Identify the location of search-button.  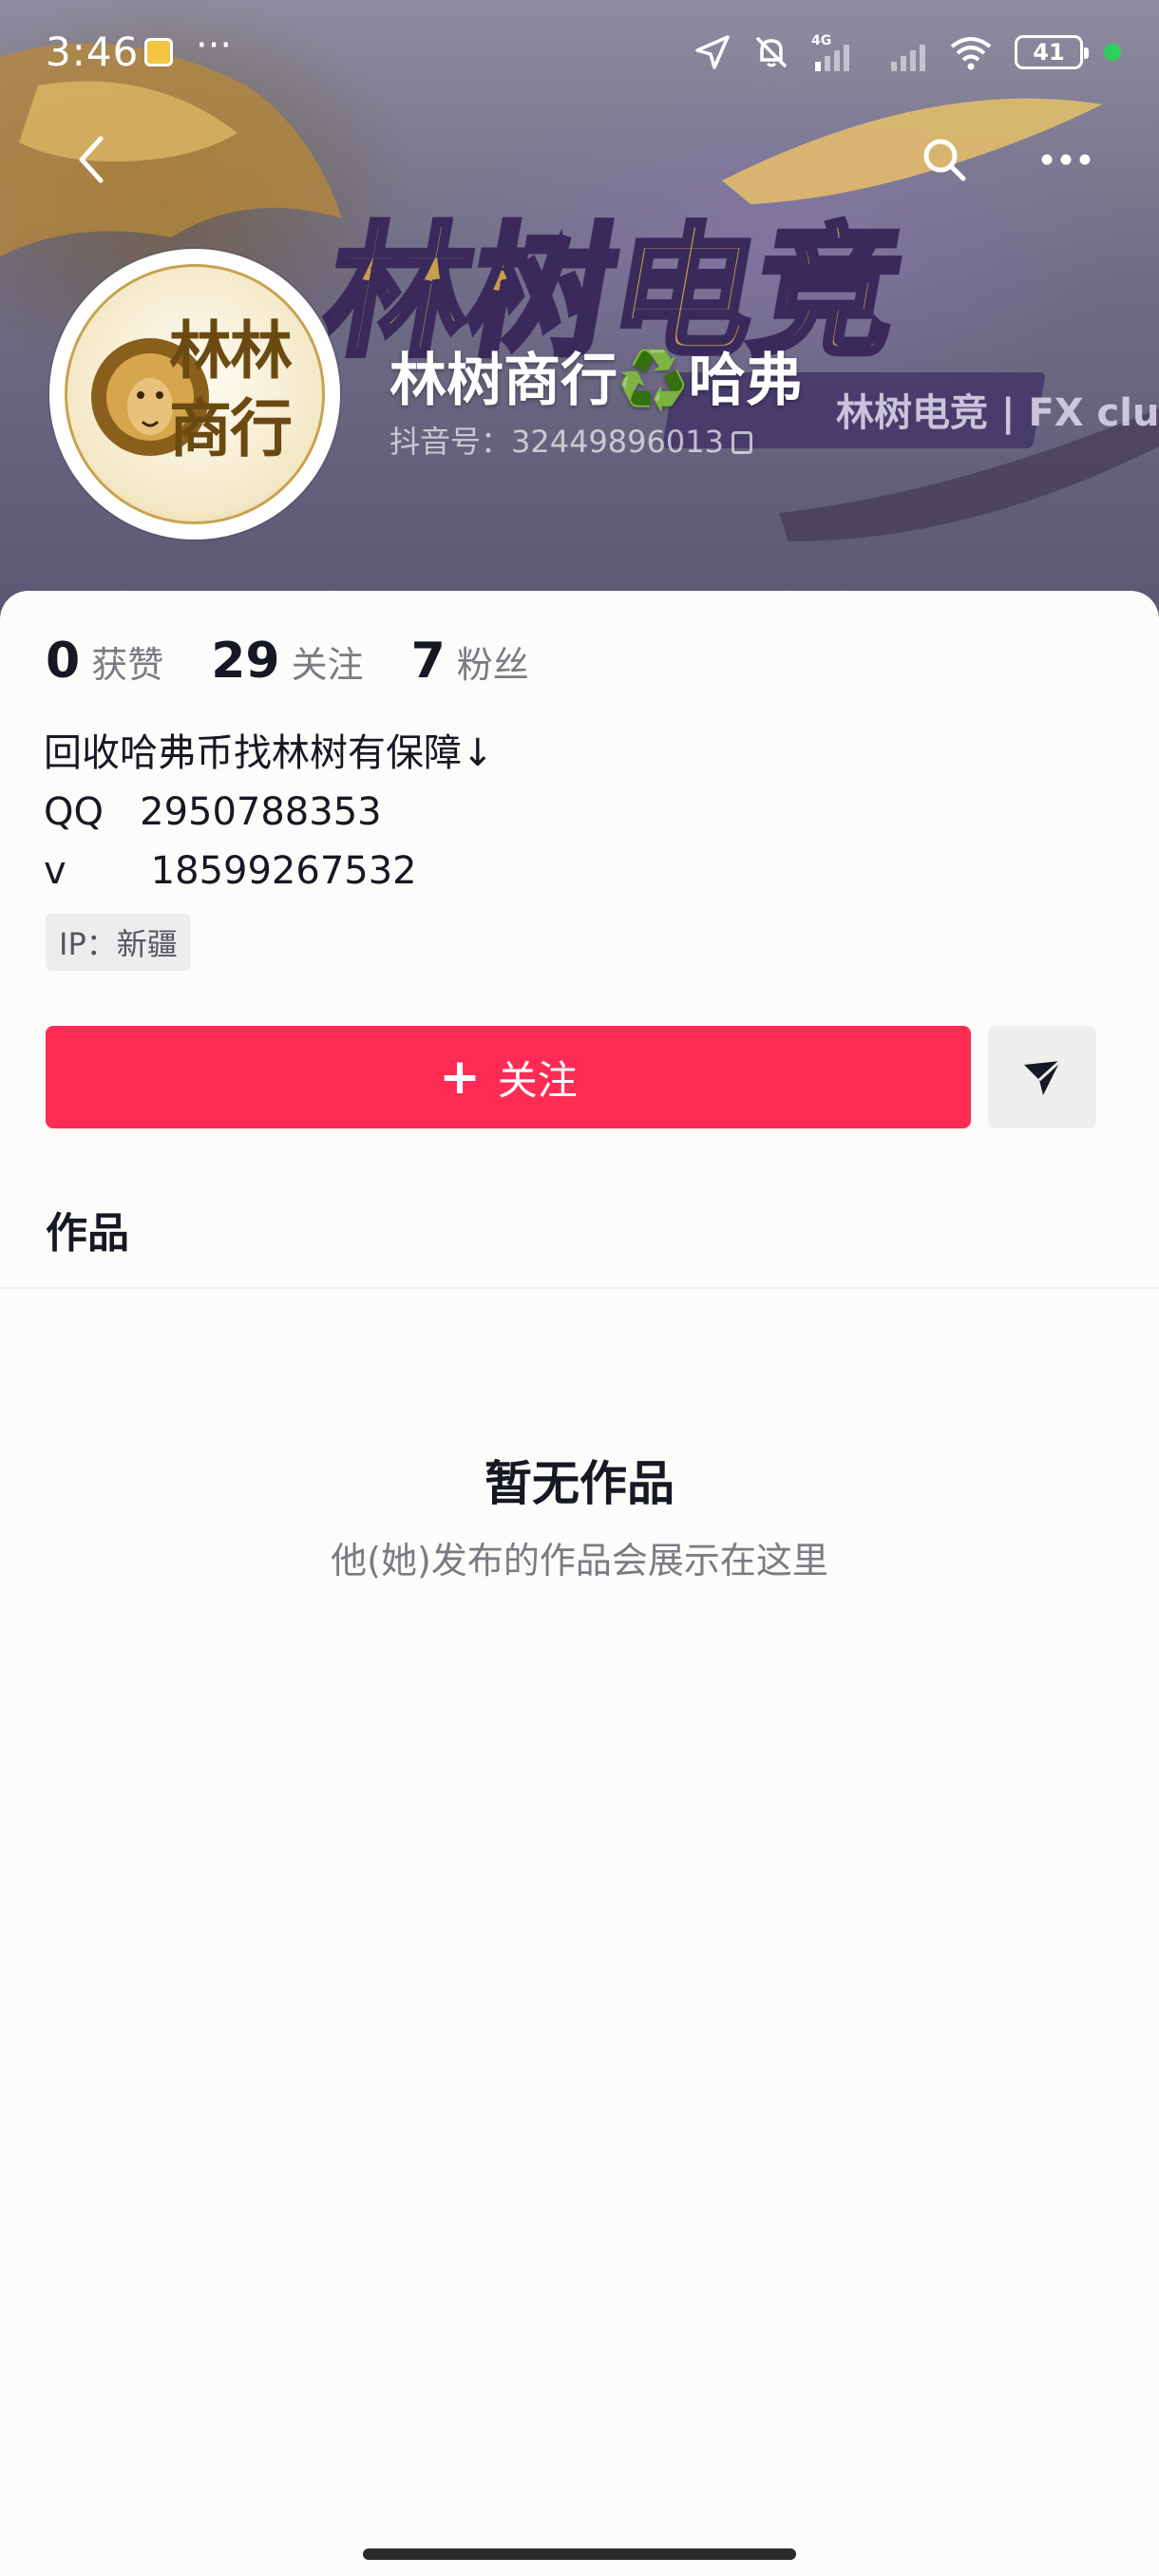
(944, 159).